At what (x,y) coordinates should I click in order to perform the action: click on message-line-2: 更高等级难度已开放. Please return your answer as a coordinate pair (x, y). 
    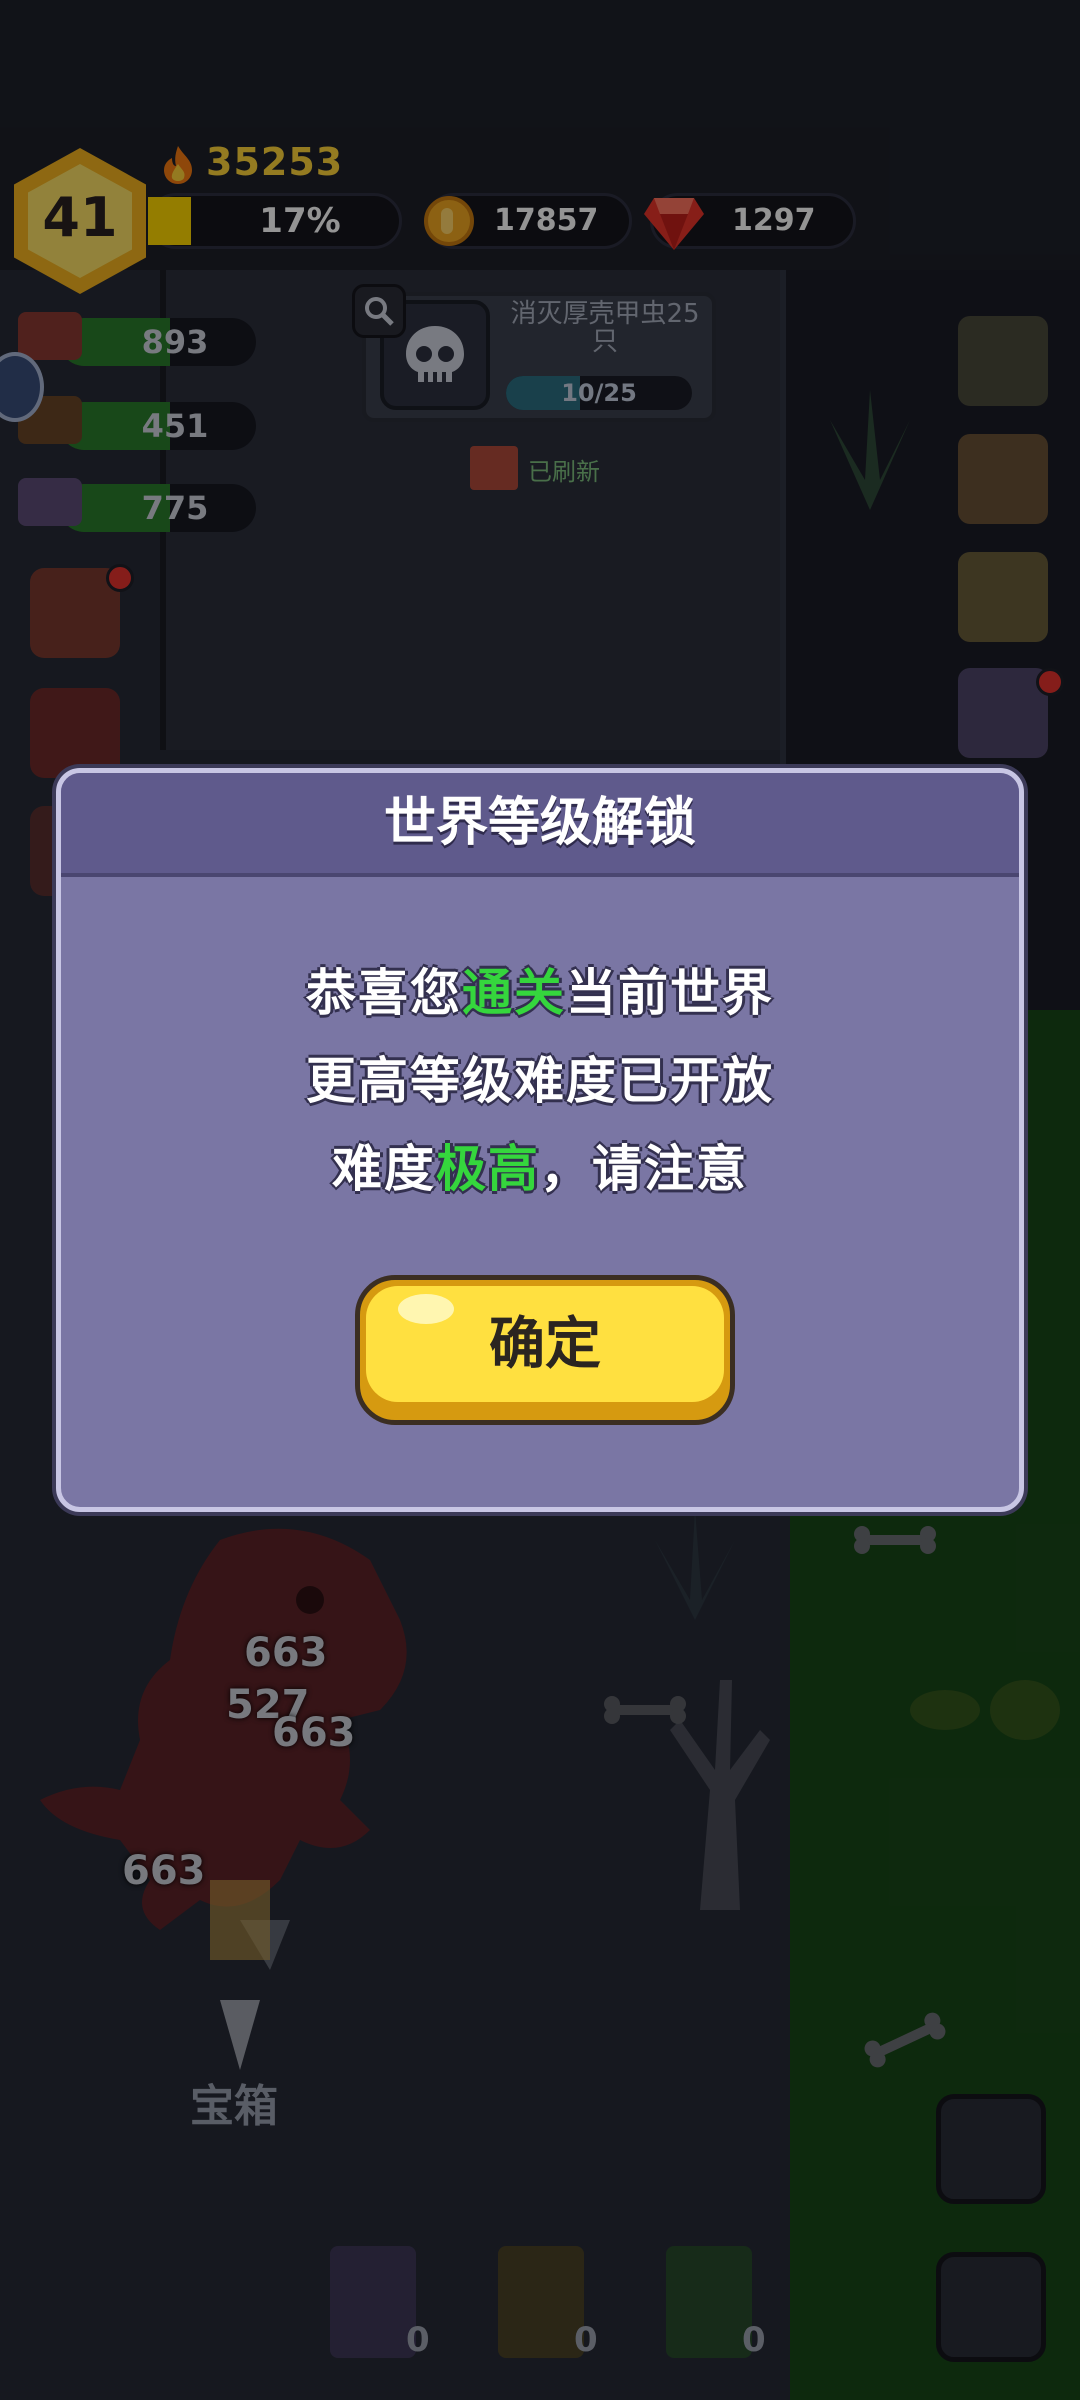
    Looking at the image, I should click on (540, 1081).